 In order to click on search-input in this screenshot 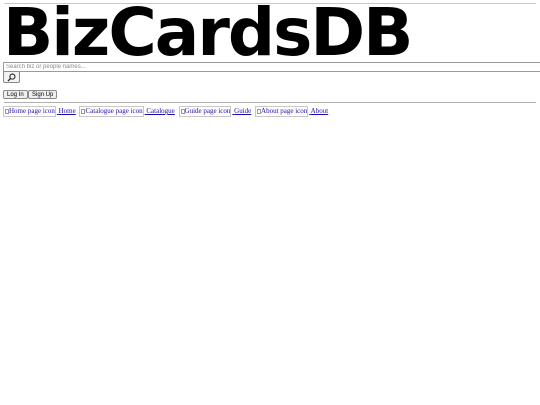, I will do `click(271, 67)`.